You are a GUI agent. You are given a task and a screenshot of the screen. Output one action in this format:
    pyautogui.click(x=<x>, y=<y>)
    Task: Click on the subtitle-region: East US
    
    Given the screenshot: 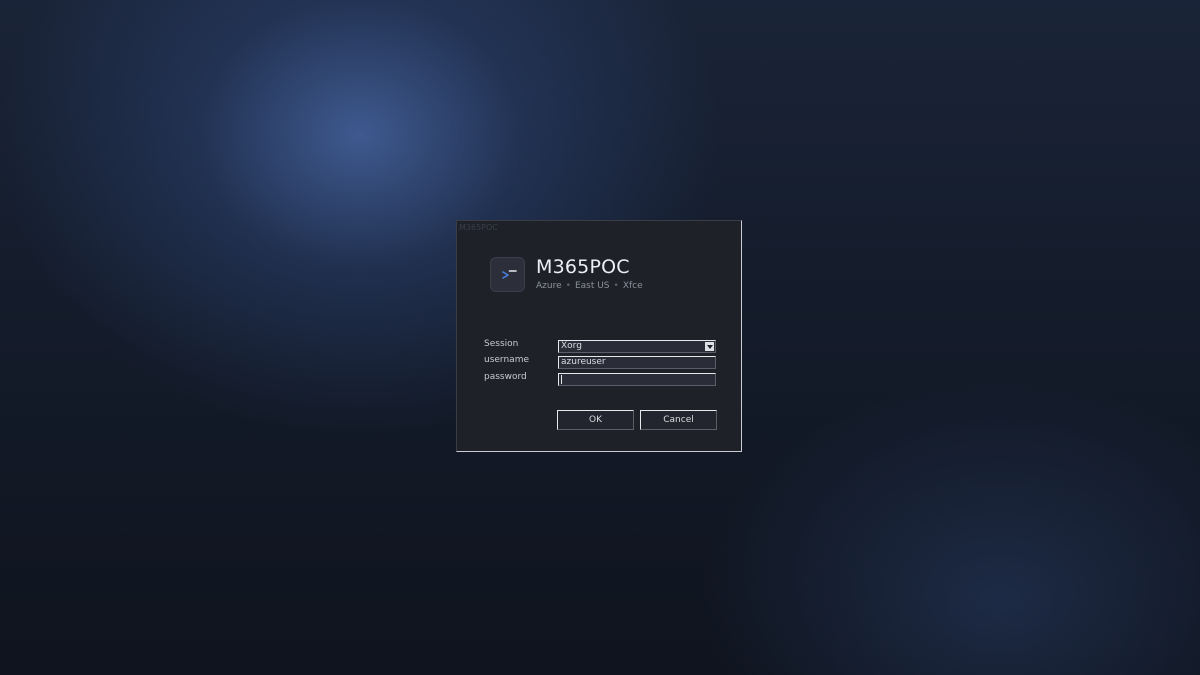 What is the action you would take?
    pyautogui.click(x=592, y=286)
    